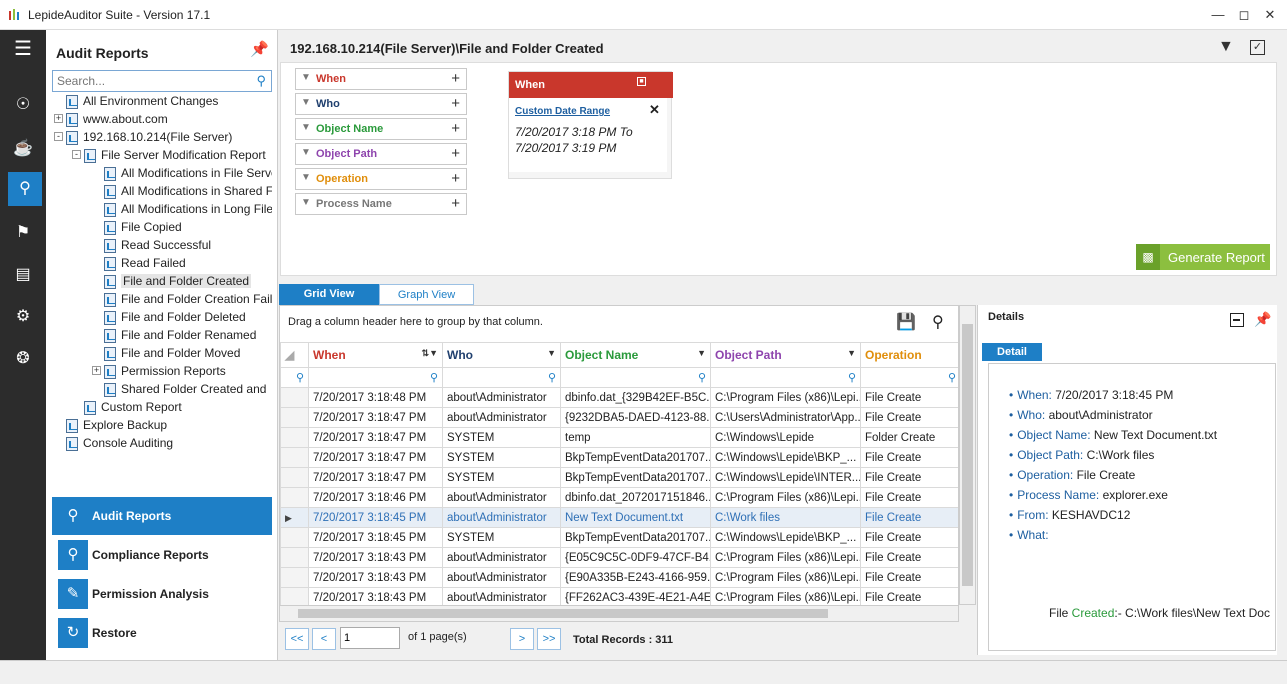 The width and height of the screenshot is (1287, 684). I want to click on filter-when-button: ▼ When +, so click(381, 79).